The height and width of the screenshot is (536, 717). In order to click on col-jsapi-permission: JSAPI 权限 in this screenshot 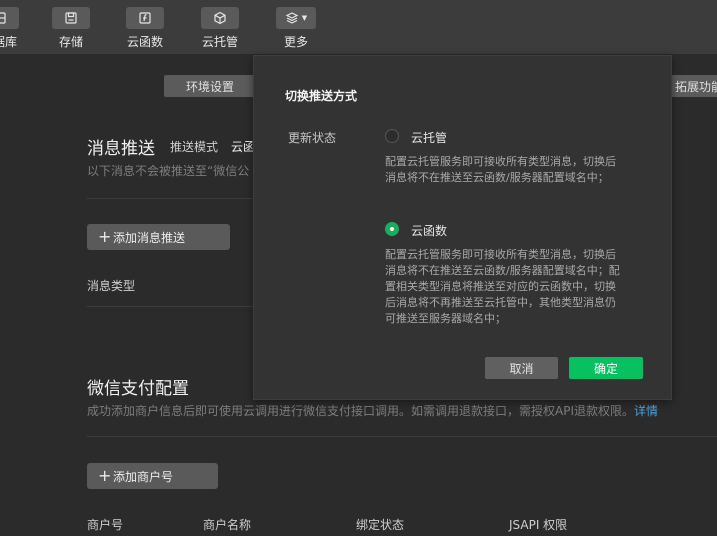, I will do `click(538, 525)`.